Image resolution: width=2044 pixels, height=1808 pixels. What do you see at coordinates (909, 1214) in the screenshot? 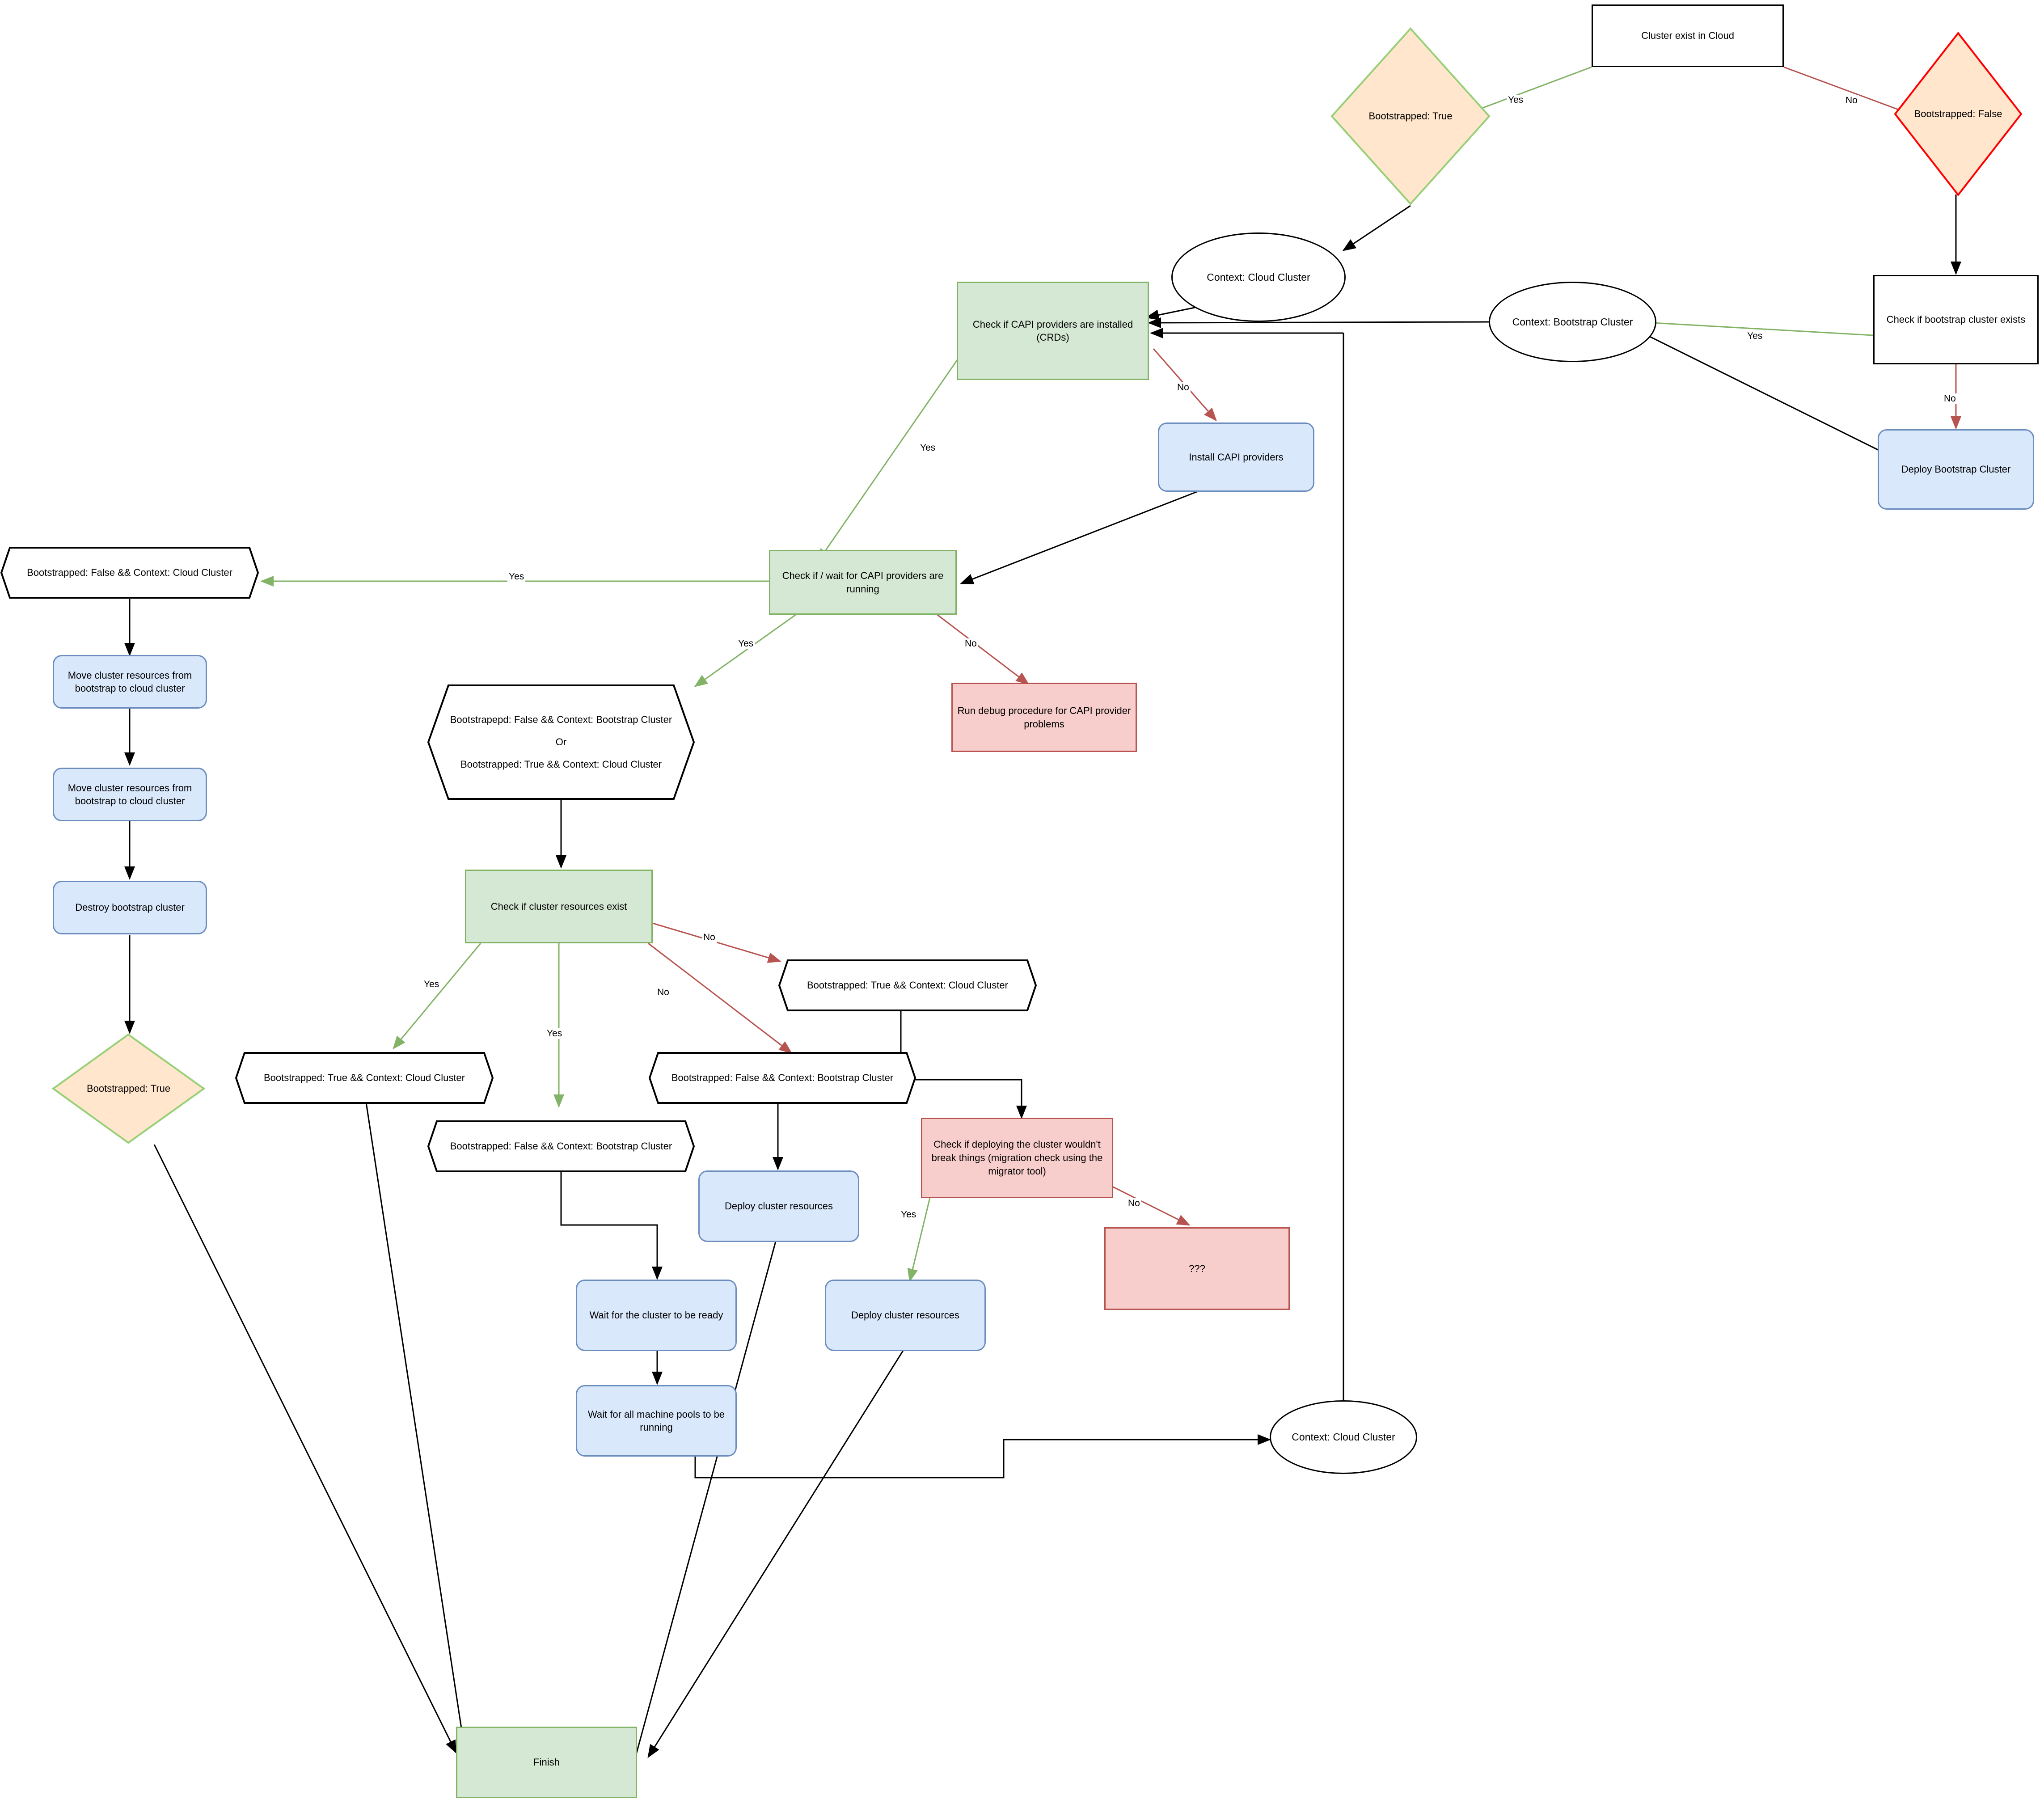
I see `edge-label-migration-yes: Yes` at bounding box center [909, 1214].